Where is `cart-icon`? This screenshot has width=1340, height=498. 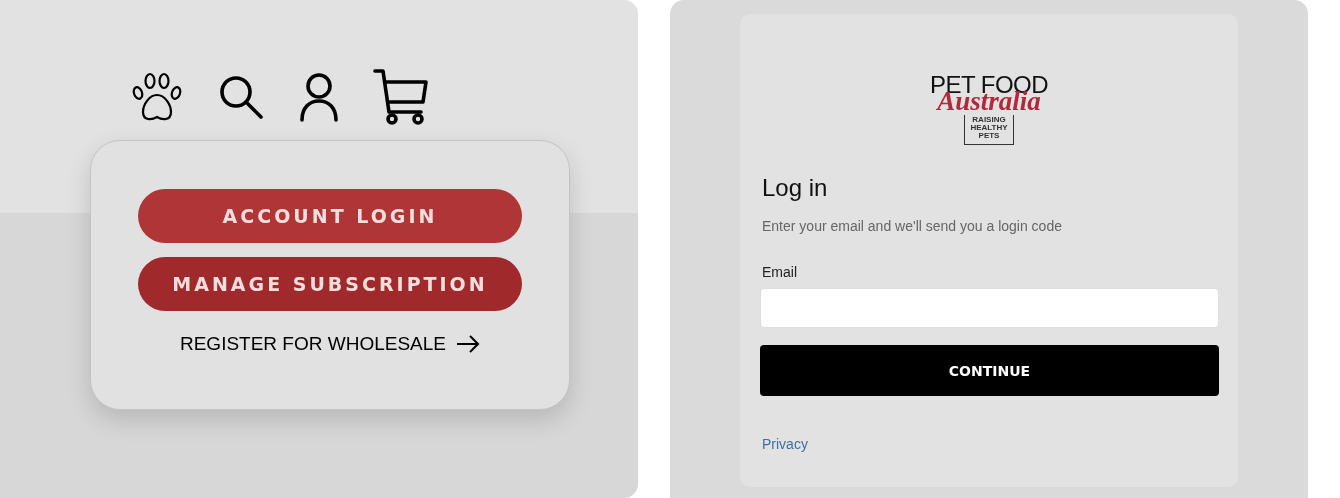 cart-icon is located at coordinates (402, 97).